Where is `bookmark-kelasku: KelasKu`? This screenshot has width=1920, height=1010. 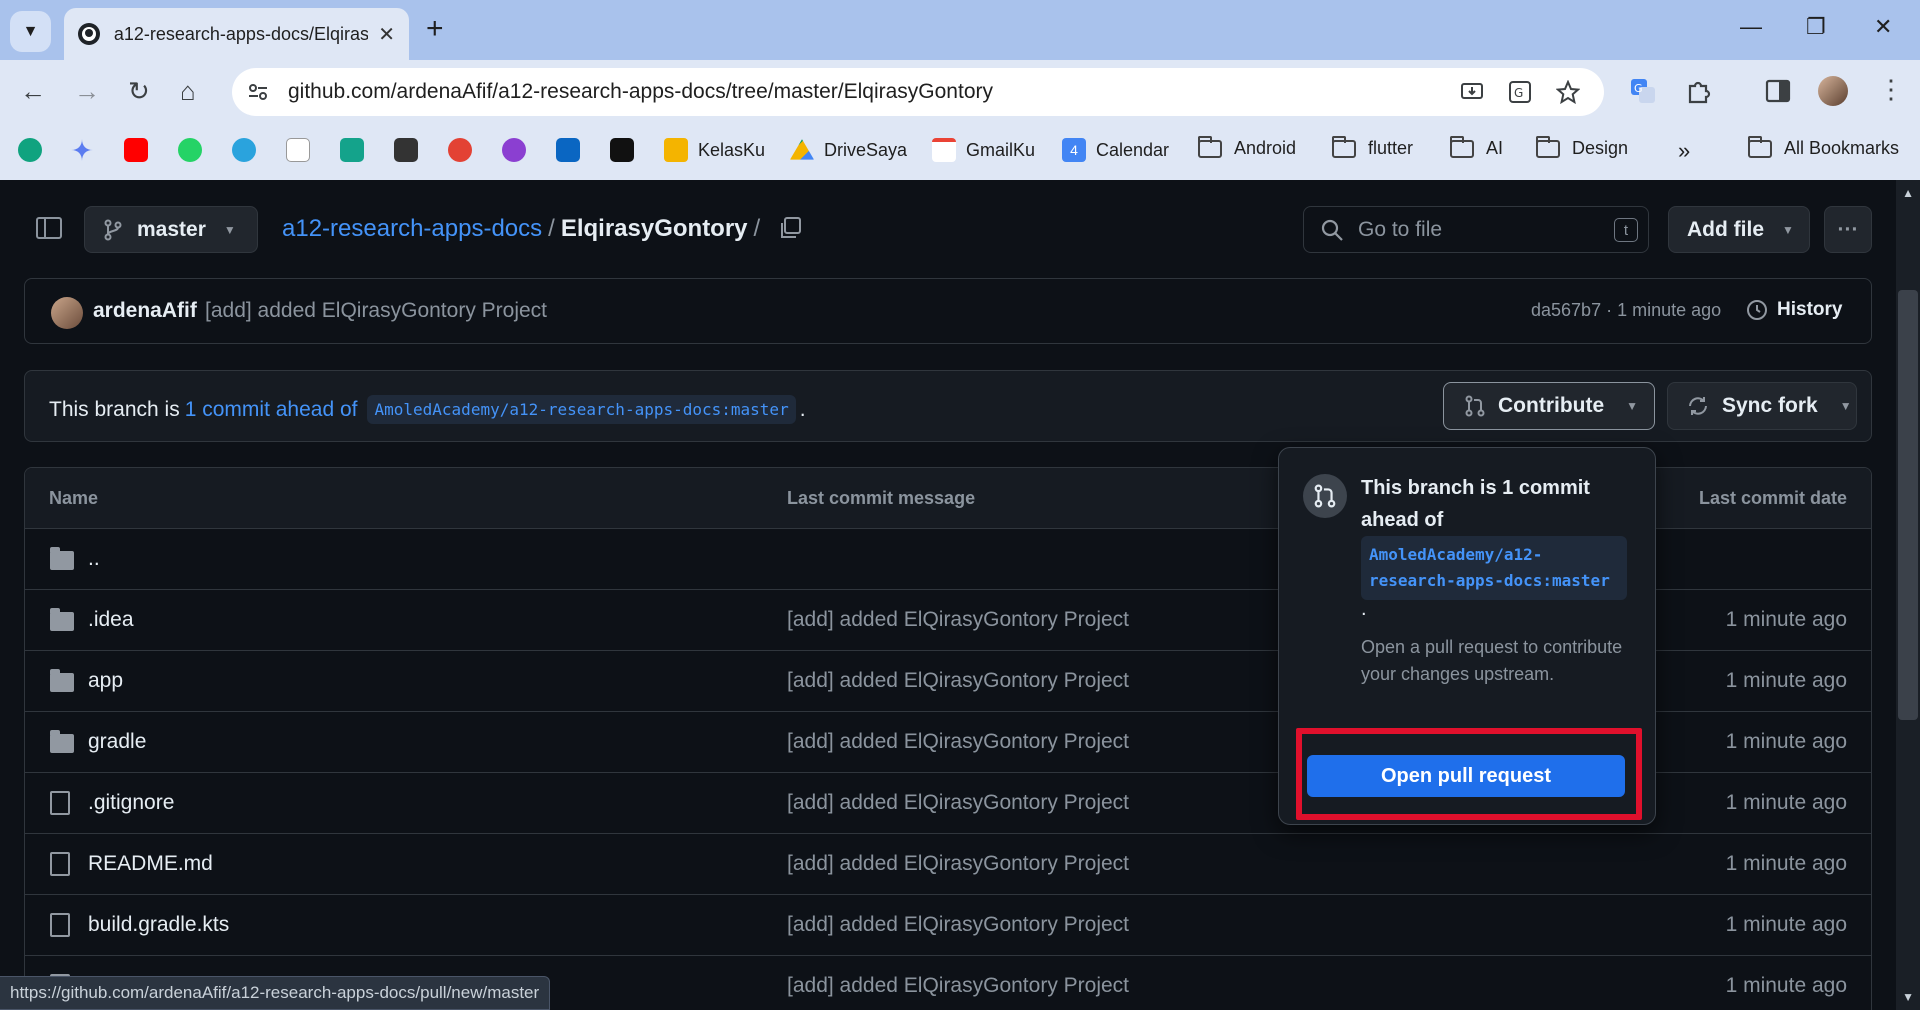
bookmark-kelasku: KelasKu is located at coordinates (714, 150).